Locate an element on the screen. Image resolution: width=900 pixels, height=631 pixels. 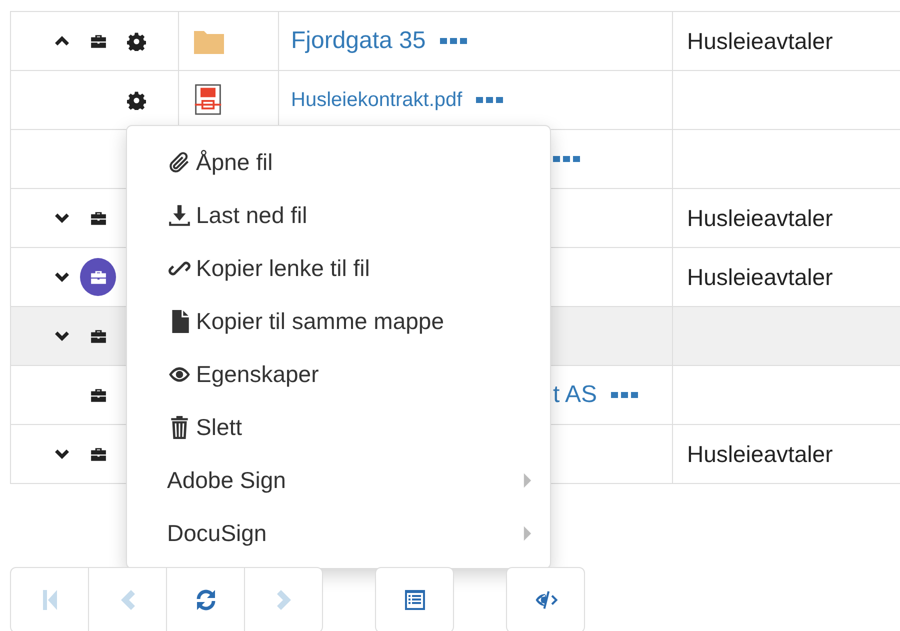
hidden-code-icon is located at coordinates (546, 600).